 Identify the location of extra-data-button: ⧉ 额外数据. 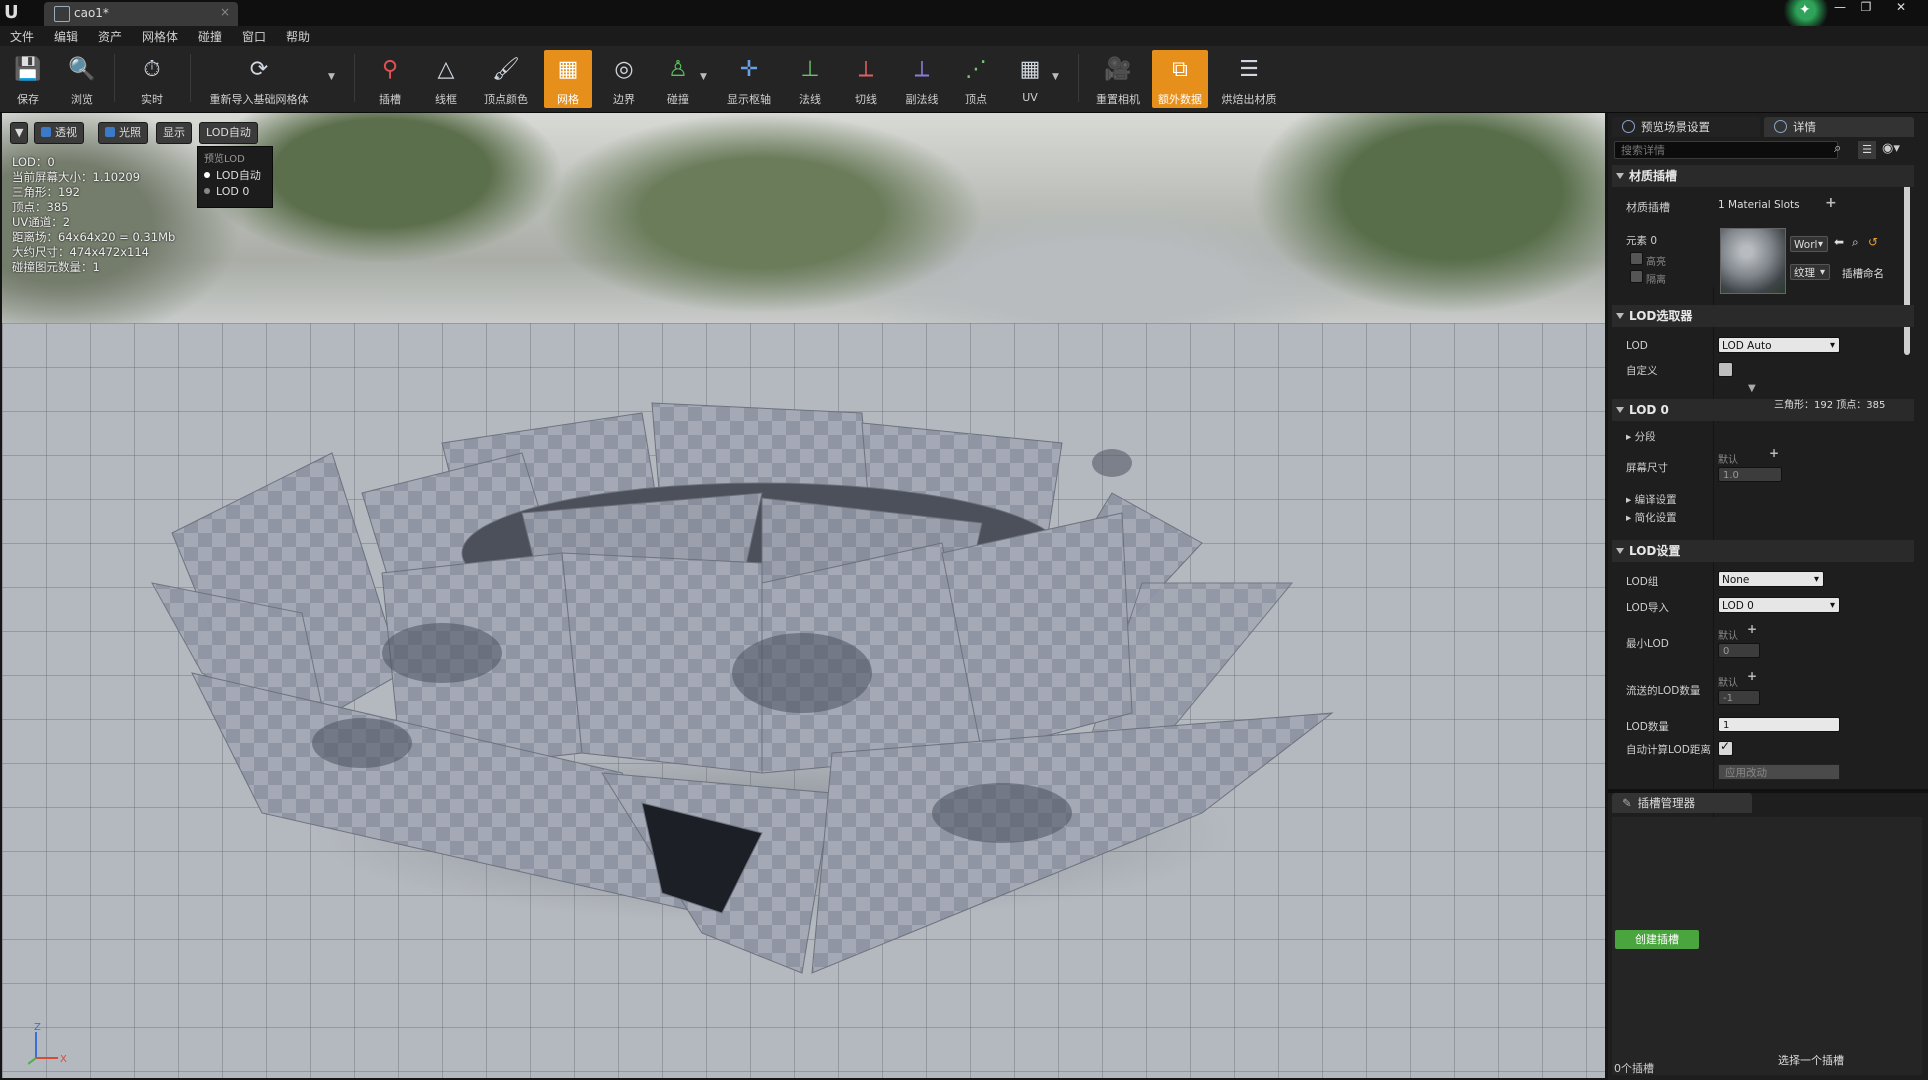
(1180, 79).